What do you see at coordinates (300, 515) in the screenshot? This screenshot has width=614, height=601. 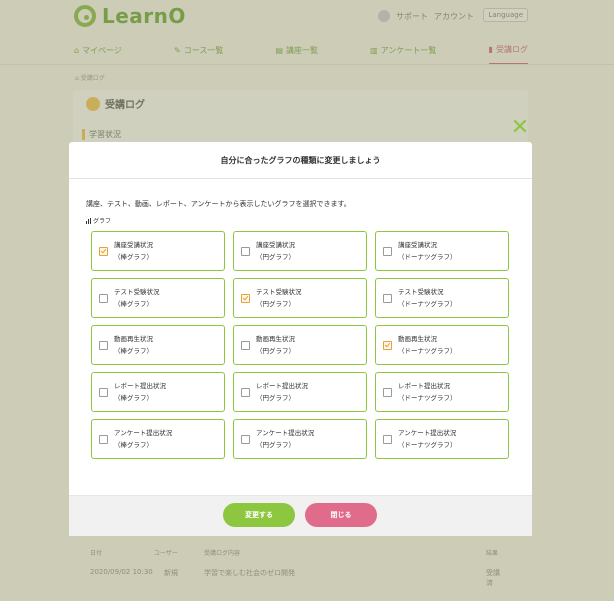 I see `modal-footer: 変更する 閉じる` at bounding box center [300, 515].